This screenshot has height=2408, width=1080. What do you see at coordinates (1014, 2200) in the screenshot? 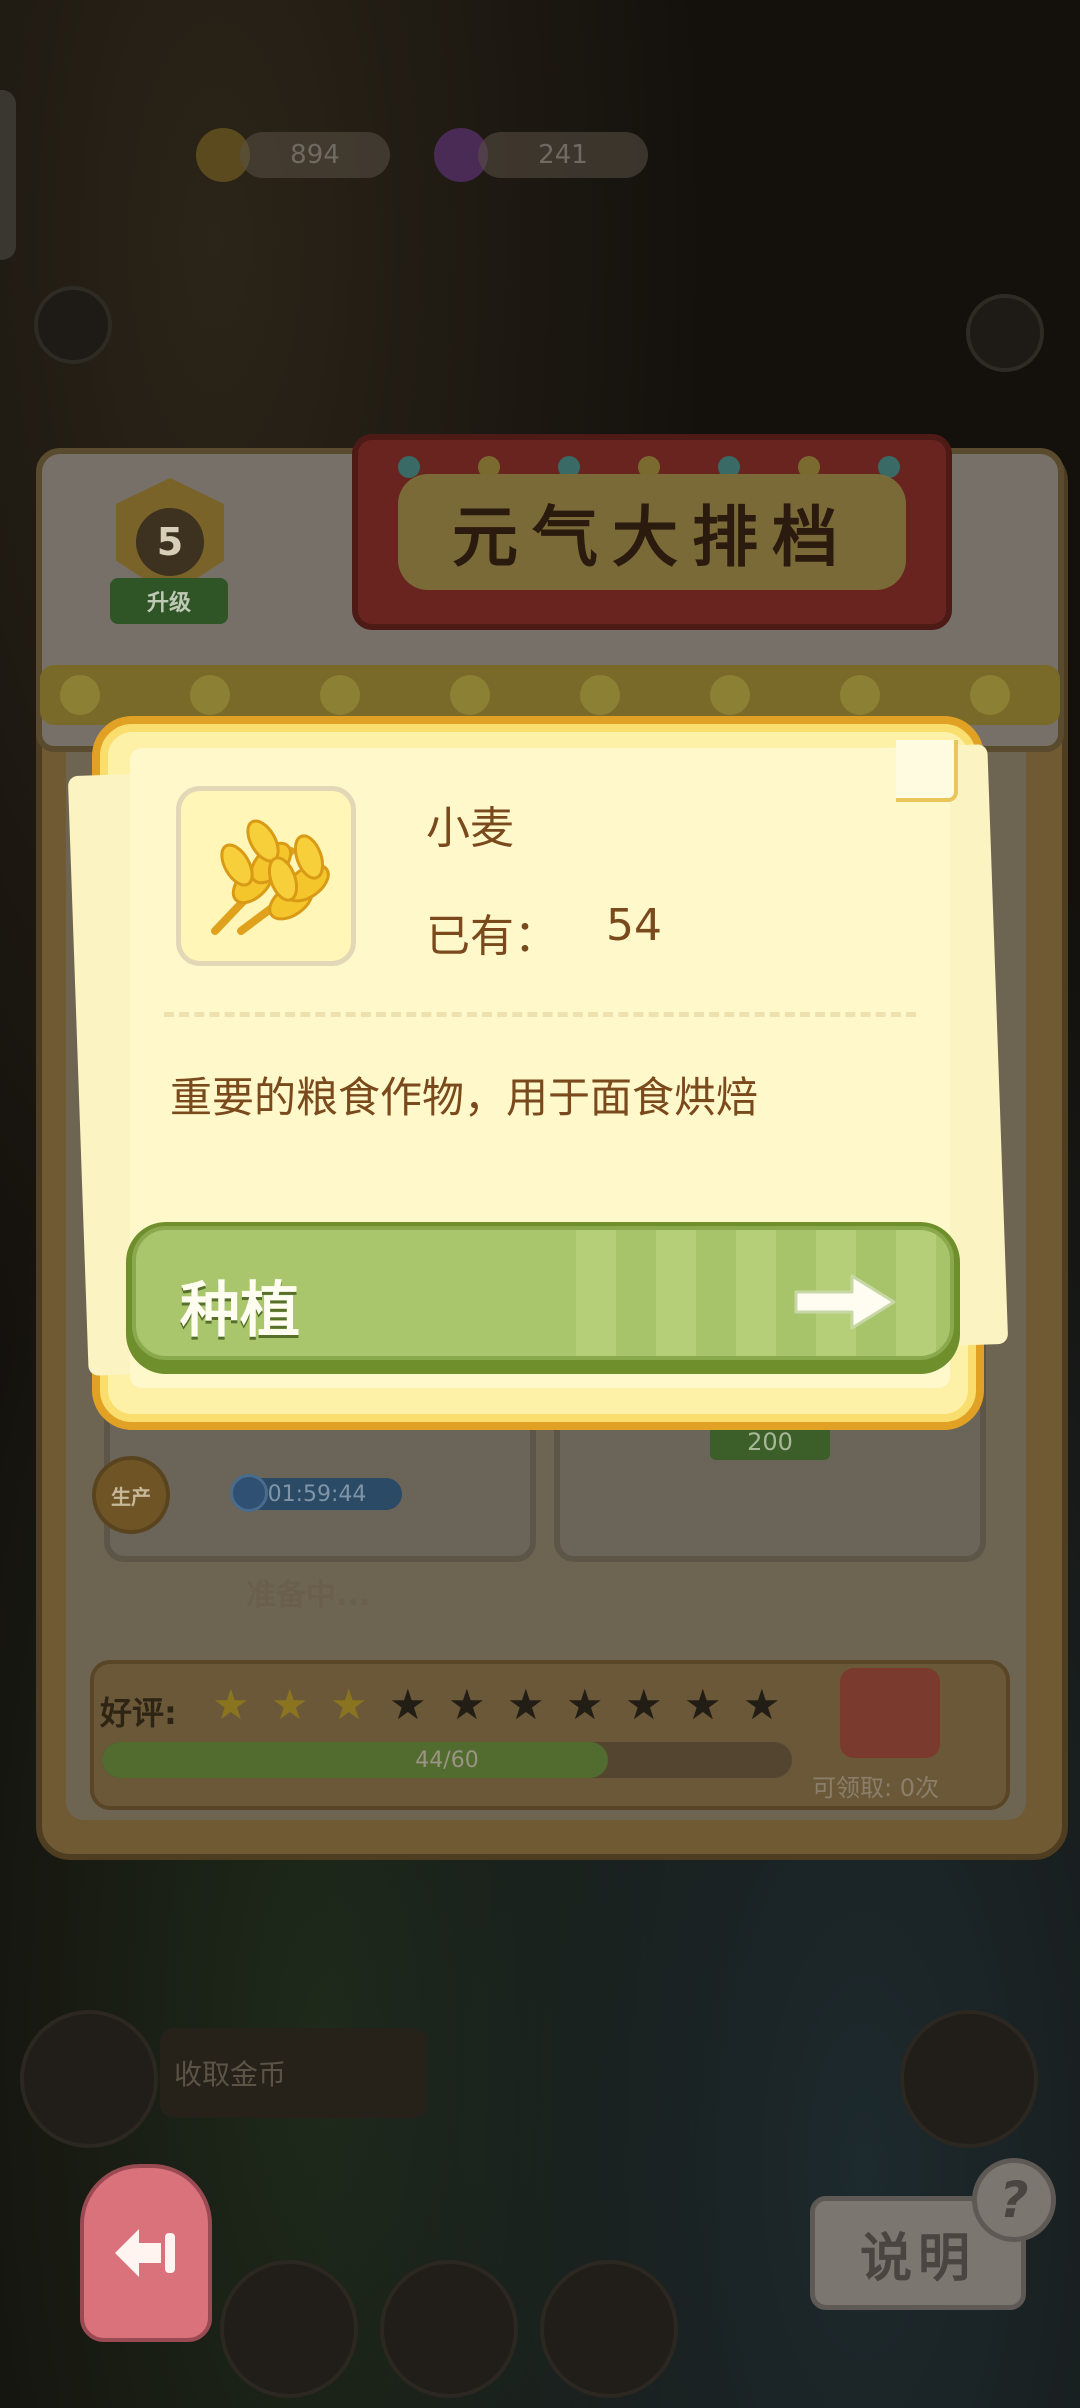
I see `help-question-icon: ?` at bounding box center [1014, 2200].